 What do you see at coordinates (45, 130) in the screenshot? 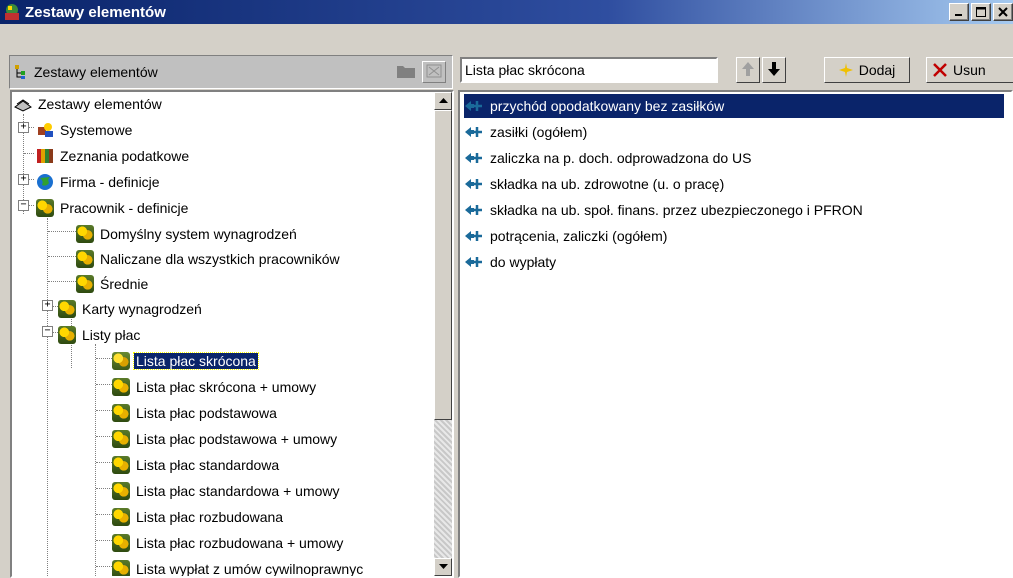
I see `system-icon` at bounding box center [45, 130].